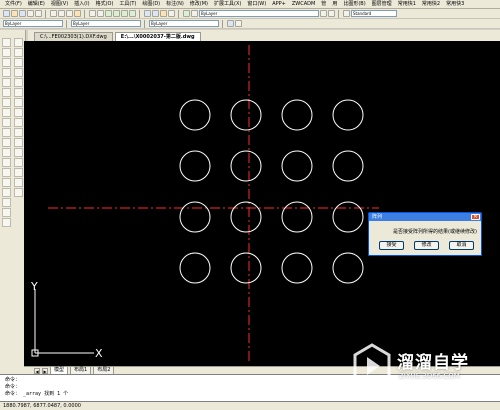 The image size is (500, 410). I want to click on line-icon, so click(6, 42).